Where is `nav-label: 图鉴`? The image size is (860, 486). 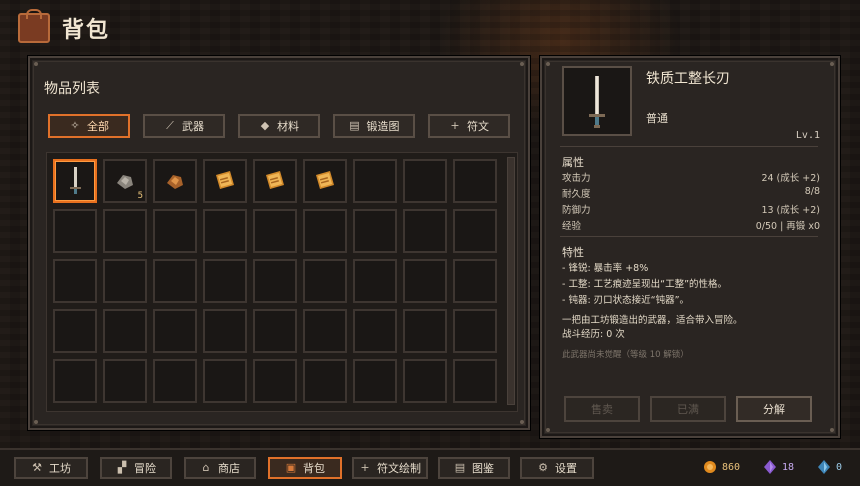 nav-label: 图鉴 is located at coordinates (483, 468).